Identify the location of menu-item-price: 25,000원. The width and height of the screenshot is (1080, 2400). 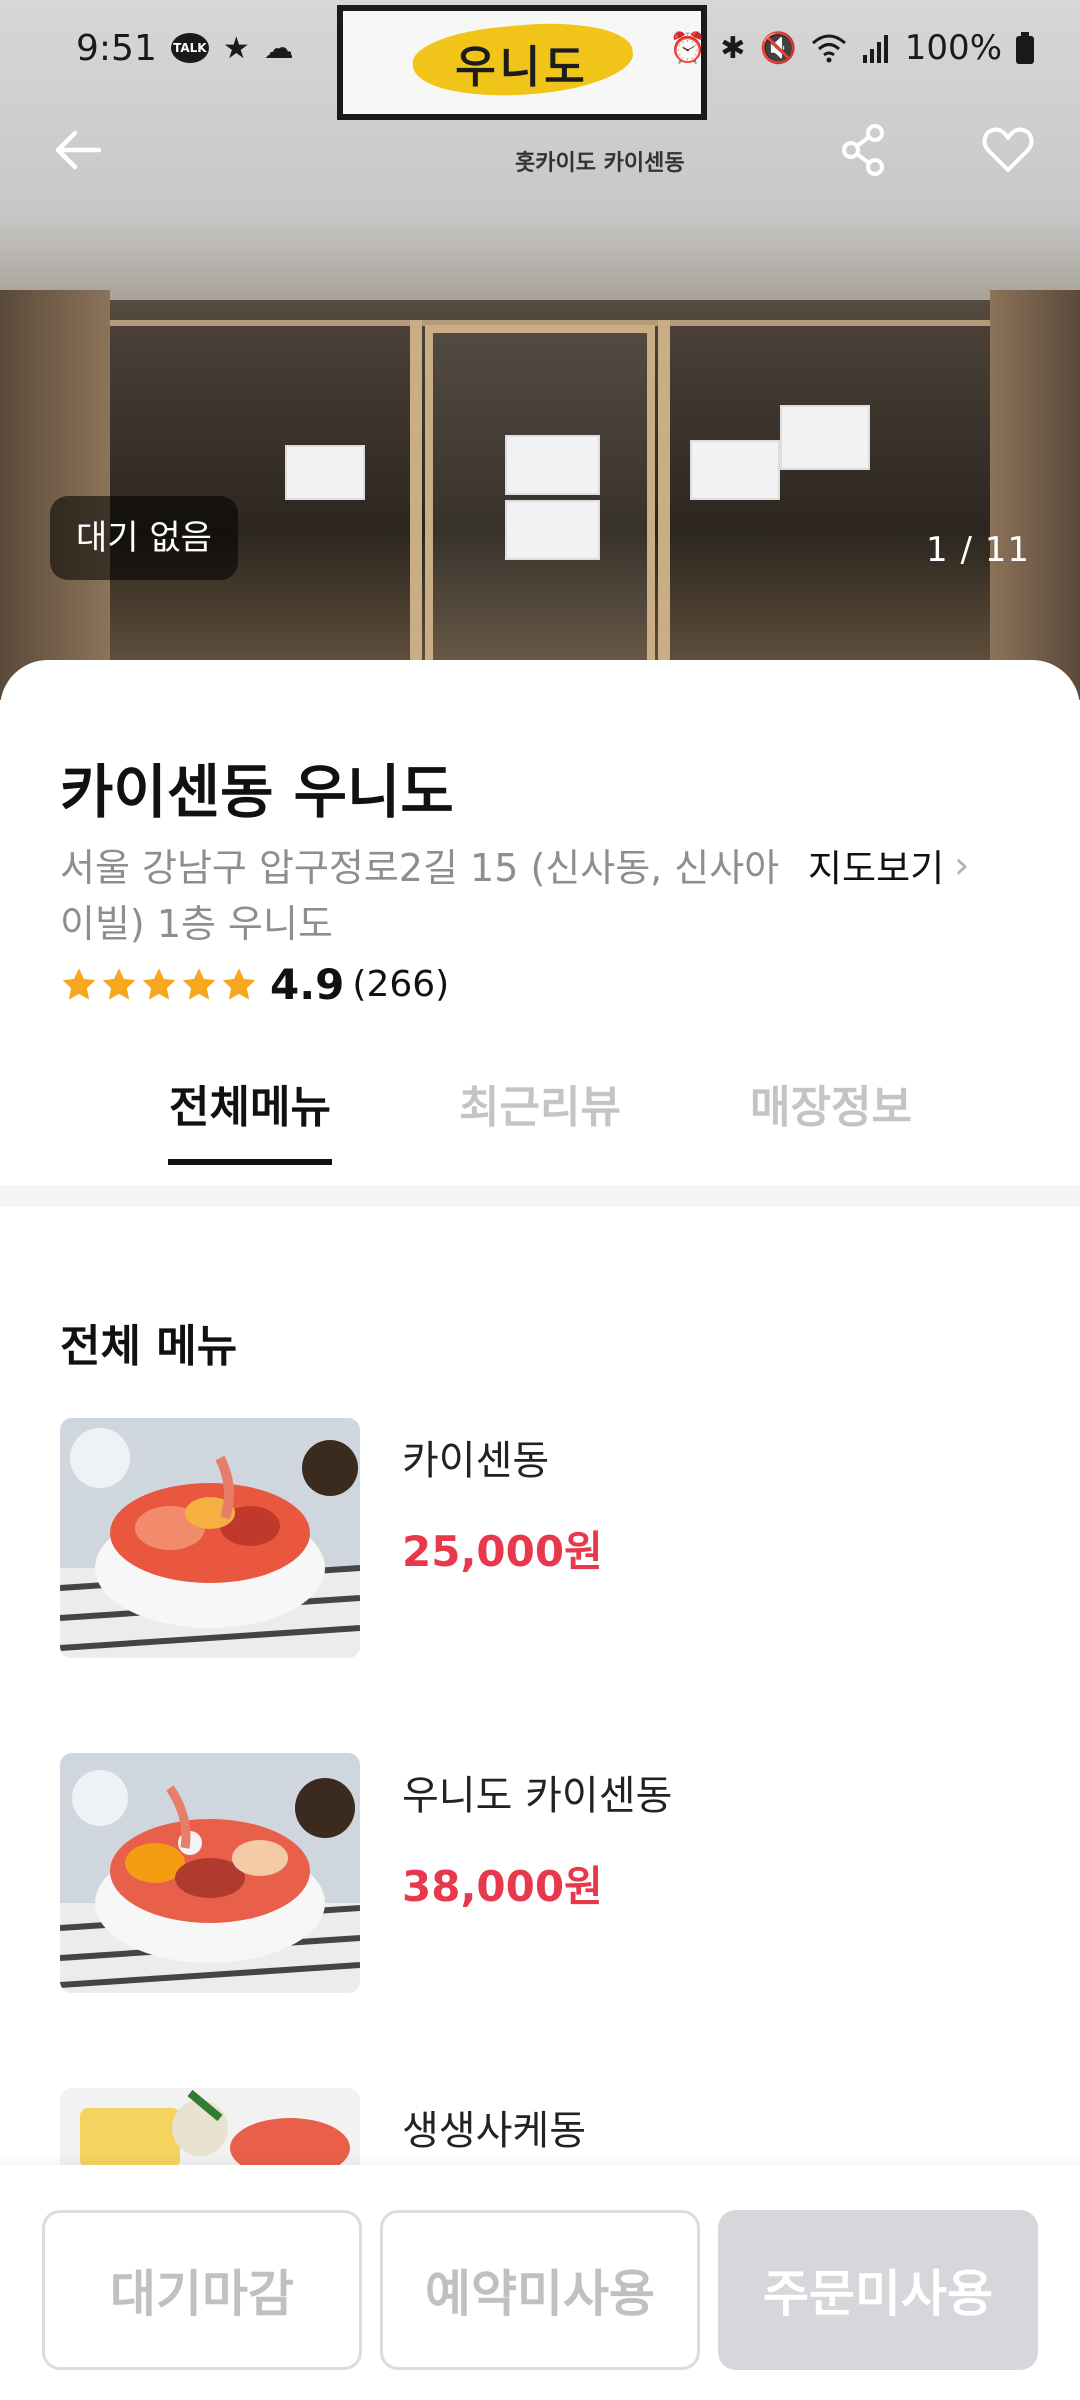
(502, 1551).